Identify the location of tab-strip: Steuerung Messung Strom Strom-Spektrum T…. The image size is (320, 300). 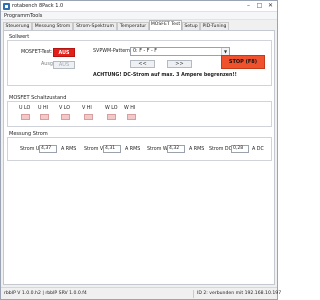
(139, 25).